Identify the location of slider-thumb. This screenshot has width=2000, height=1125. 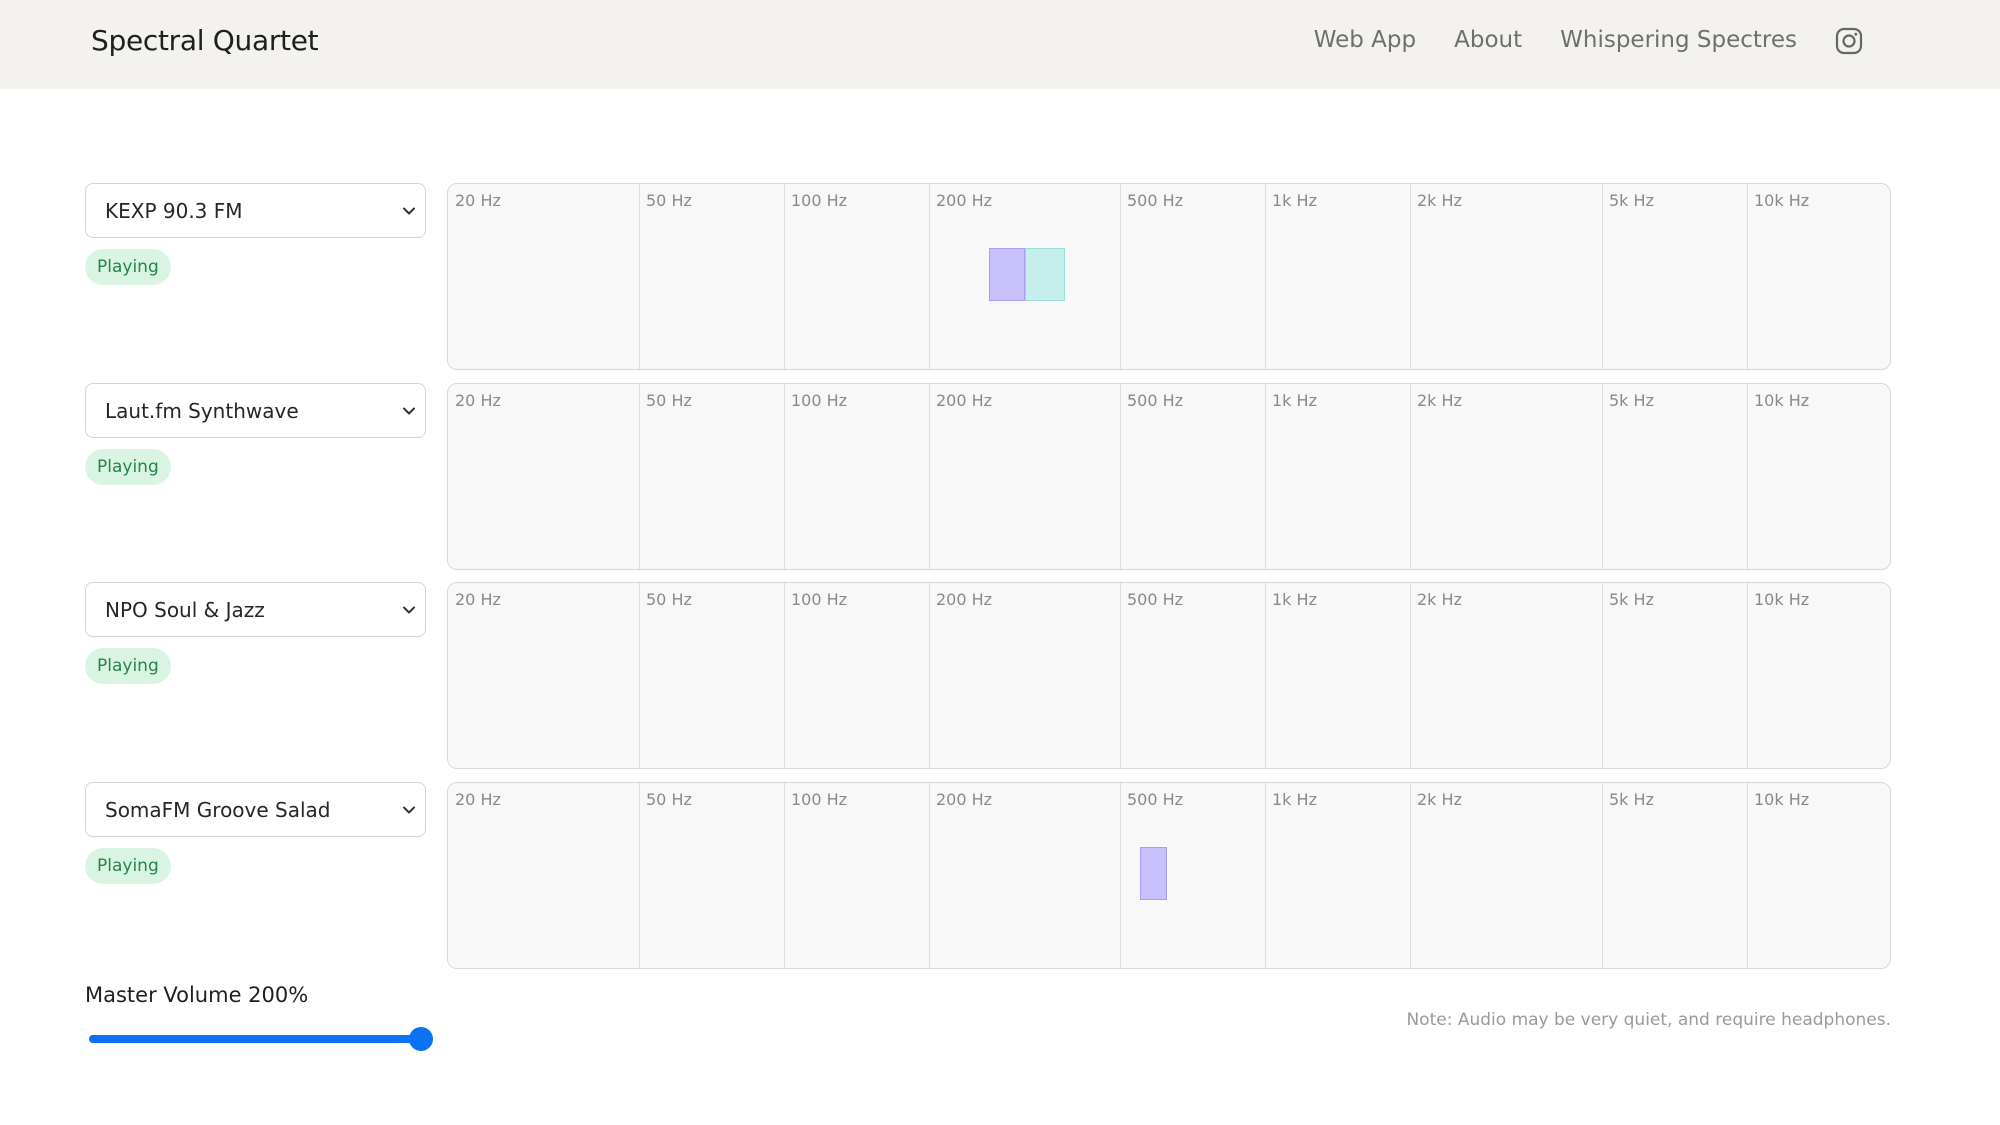
(421, 1039).